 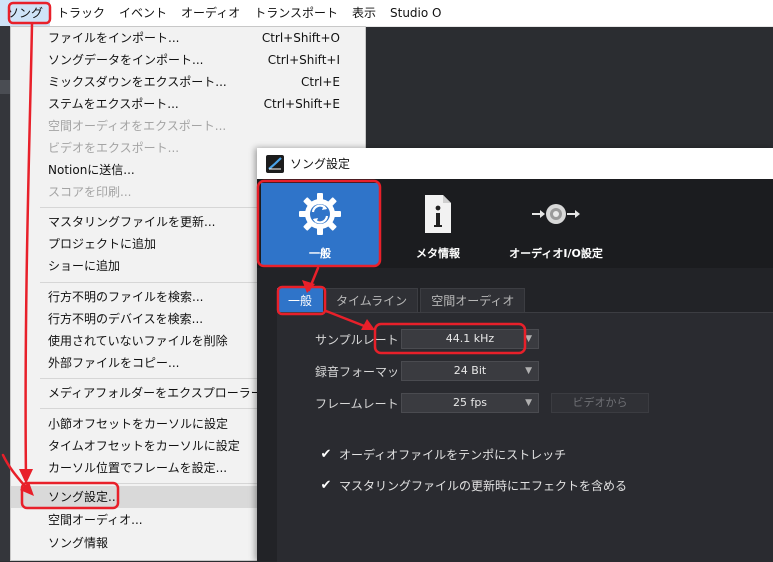 What do you see at coordinates (5, 293) in the screenshot?
I see `app-backdrop` at bounding box center [5, 293].